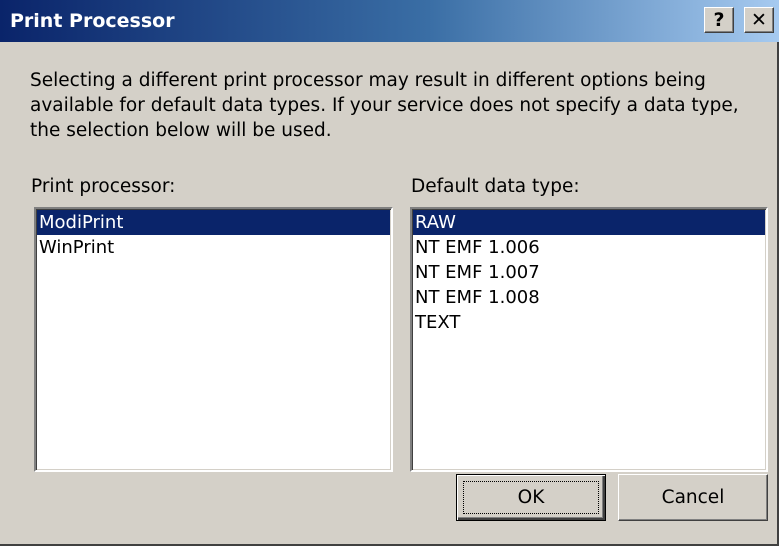 The height and width of the screenshot is (546, 779). What do you see at coordinates (589, 247) in the screenshot?
I see `list-item-nt-emf-1-006: NT EMF 1.006` at bounding box center [589, 247].